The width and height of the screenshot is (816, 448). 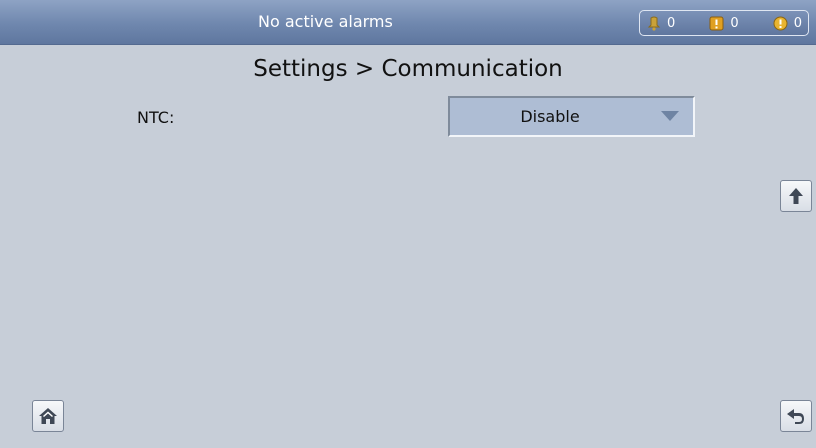 I want to click on bell-icon, so click(x=653, y=23).